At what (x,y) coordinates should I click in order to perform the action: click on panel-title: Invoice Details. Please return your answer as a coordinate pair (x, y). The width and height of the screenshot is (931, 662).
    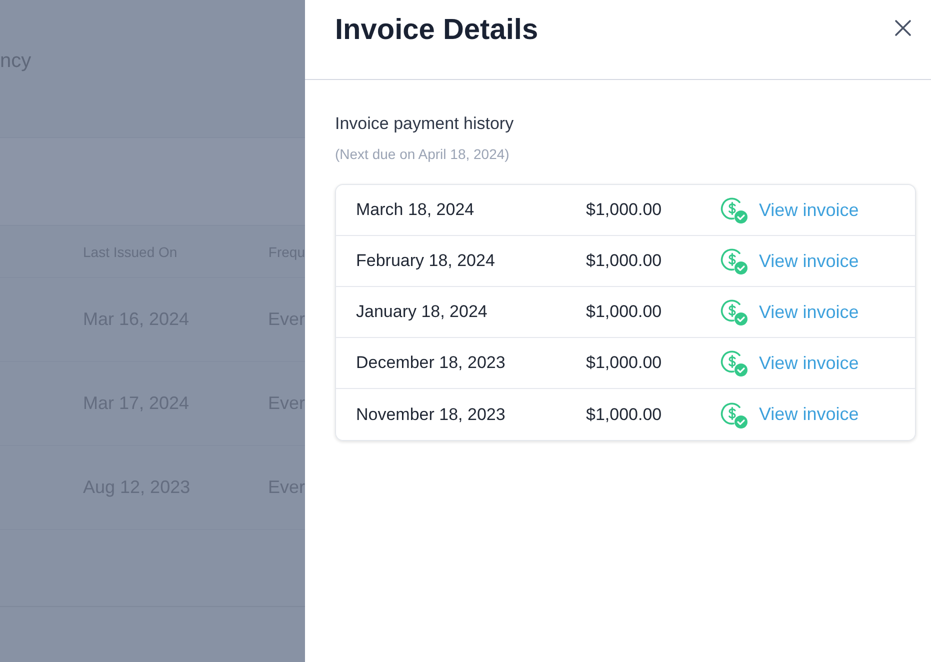
    Looking at the image, I should click on (436, 30).